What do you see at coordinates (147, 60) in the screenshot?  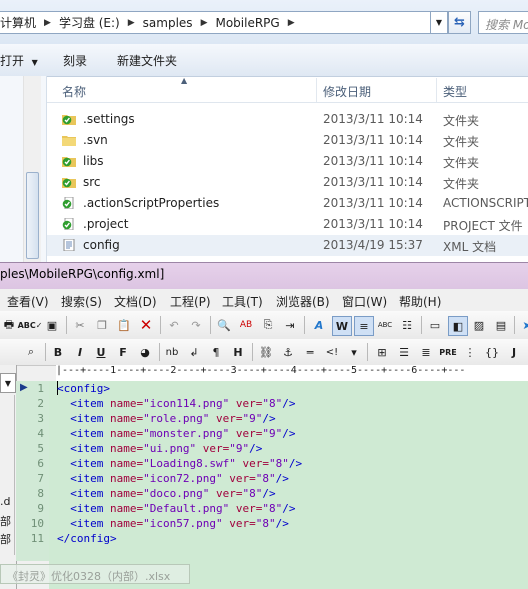 I see `new-folder-button: 新建文件夹` at bounding box center [147, 60].